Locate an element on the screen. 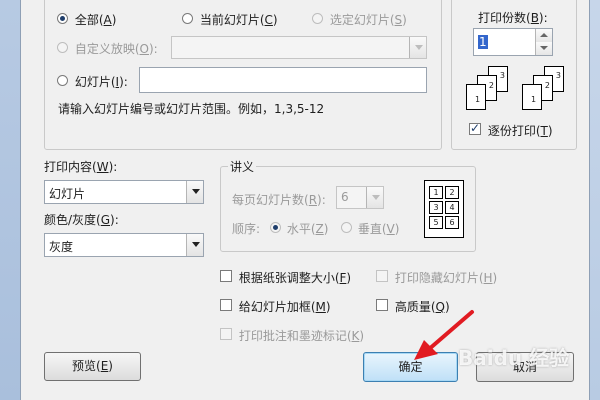  radio-custom-label: 自定义放映(O): is located at coordinates (116, 49).